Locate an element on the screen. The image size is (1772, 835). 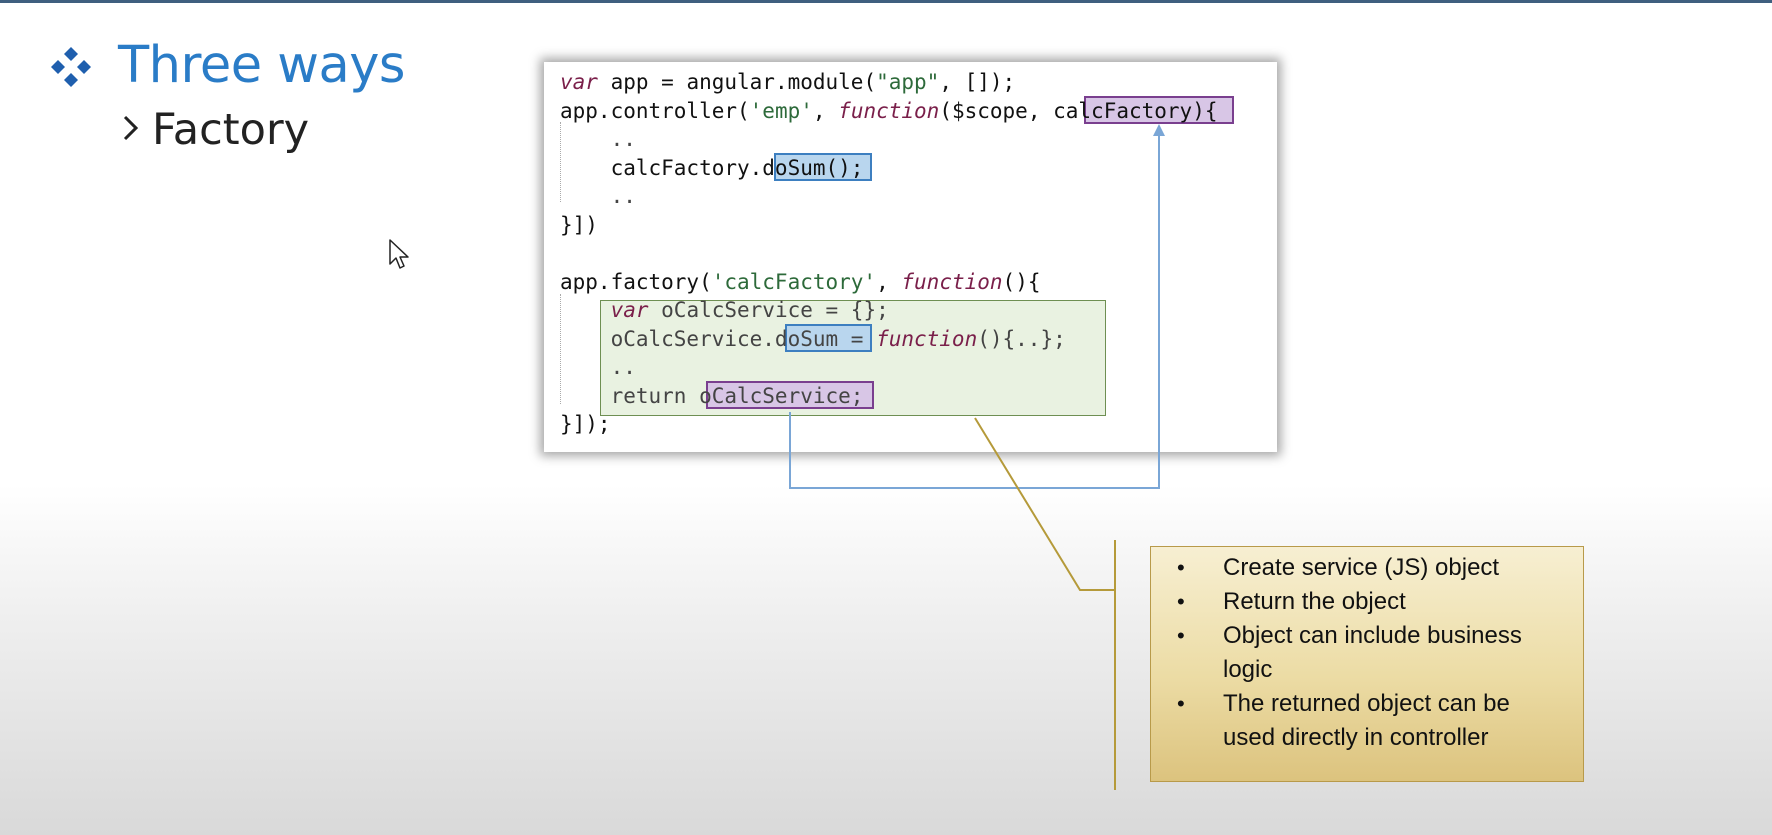
note-item: • Create service (JS) object is located at coordinates (1352, 568).